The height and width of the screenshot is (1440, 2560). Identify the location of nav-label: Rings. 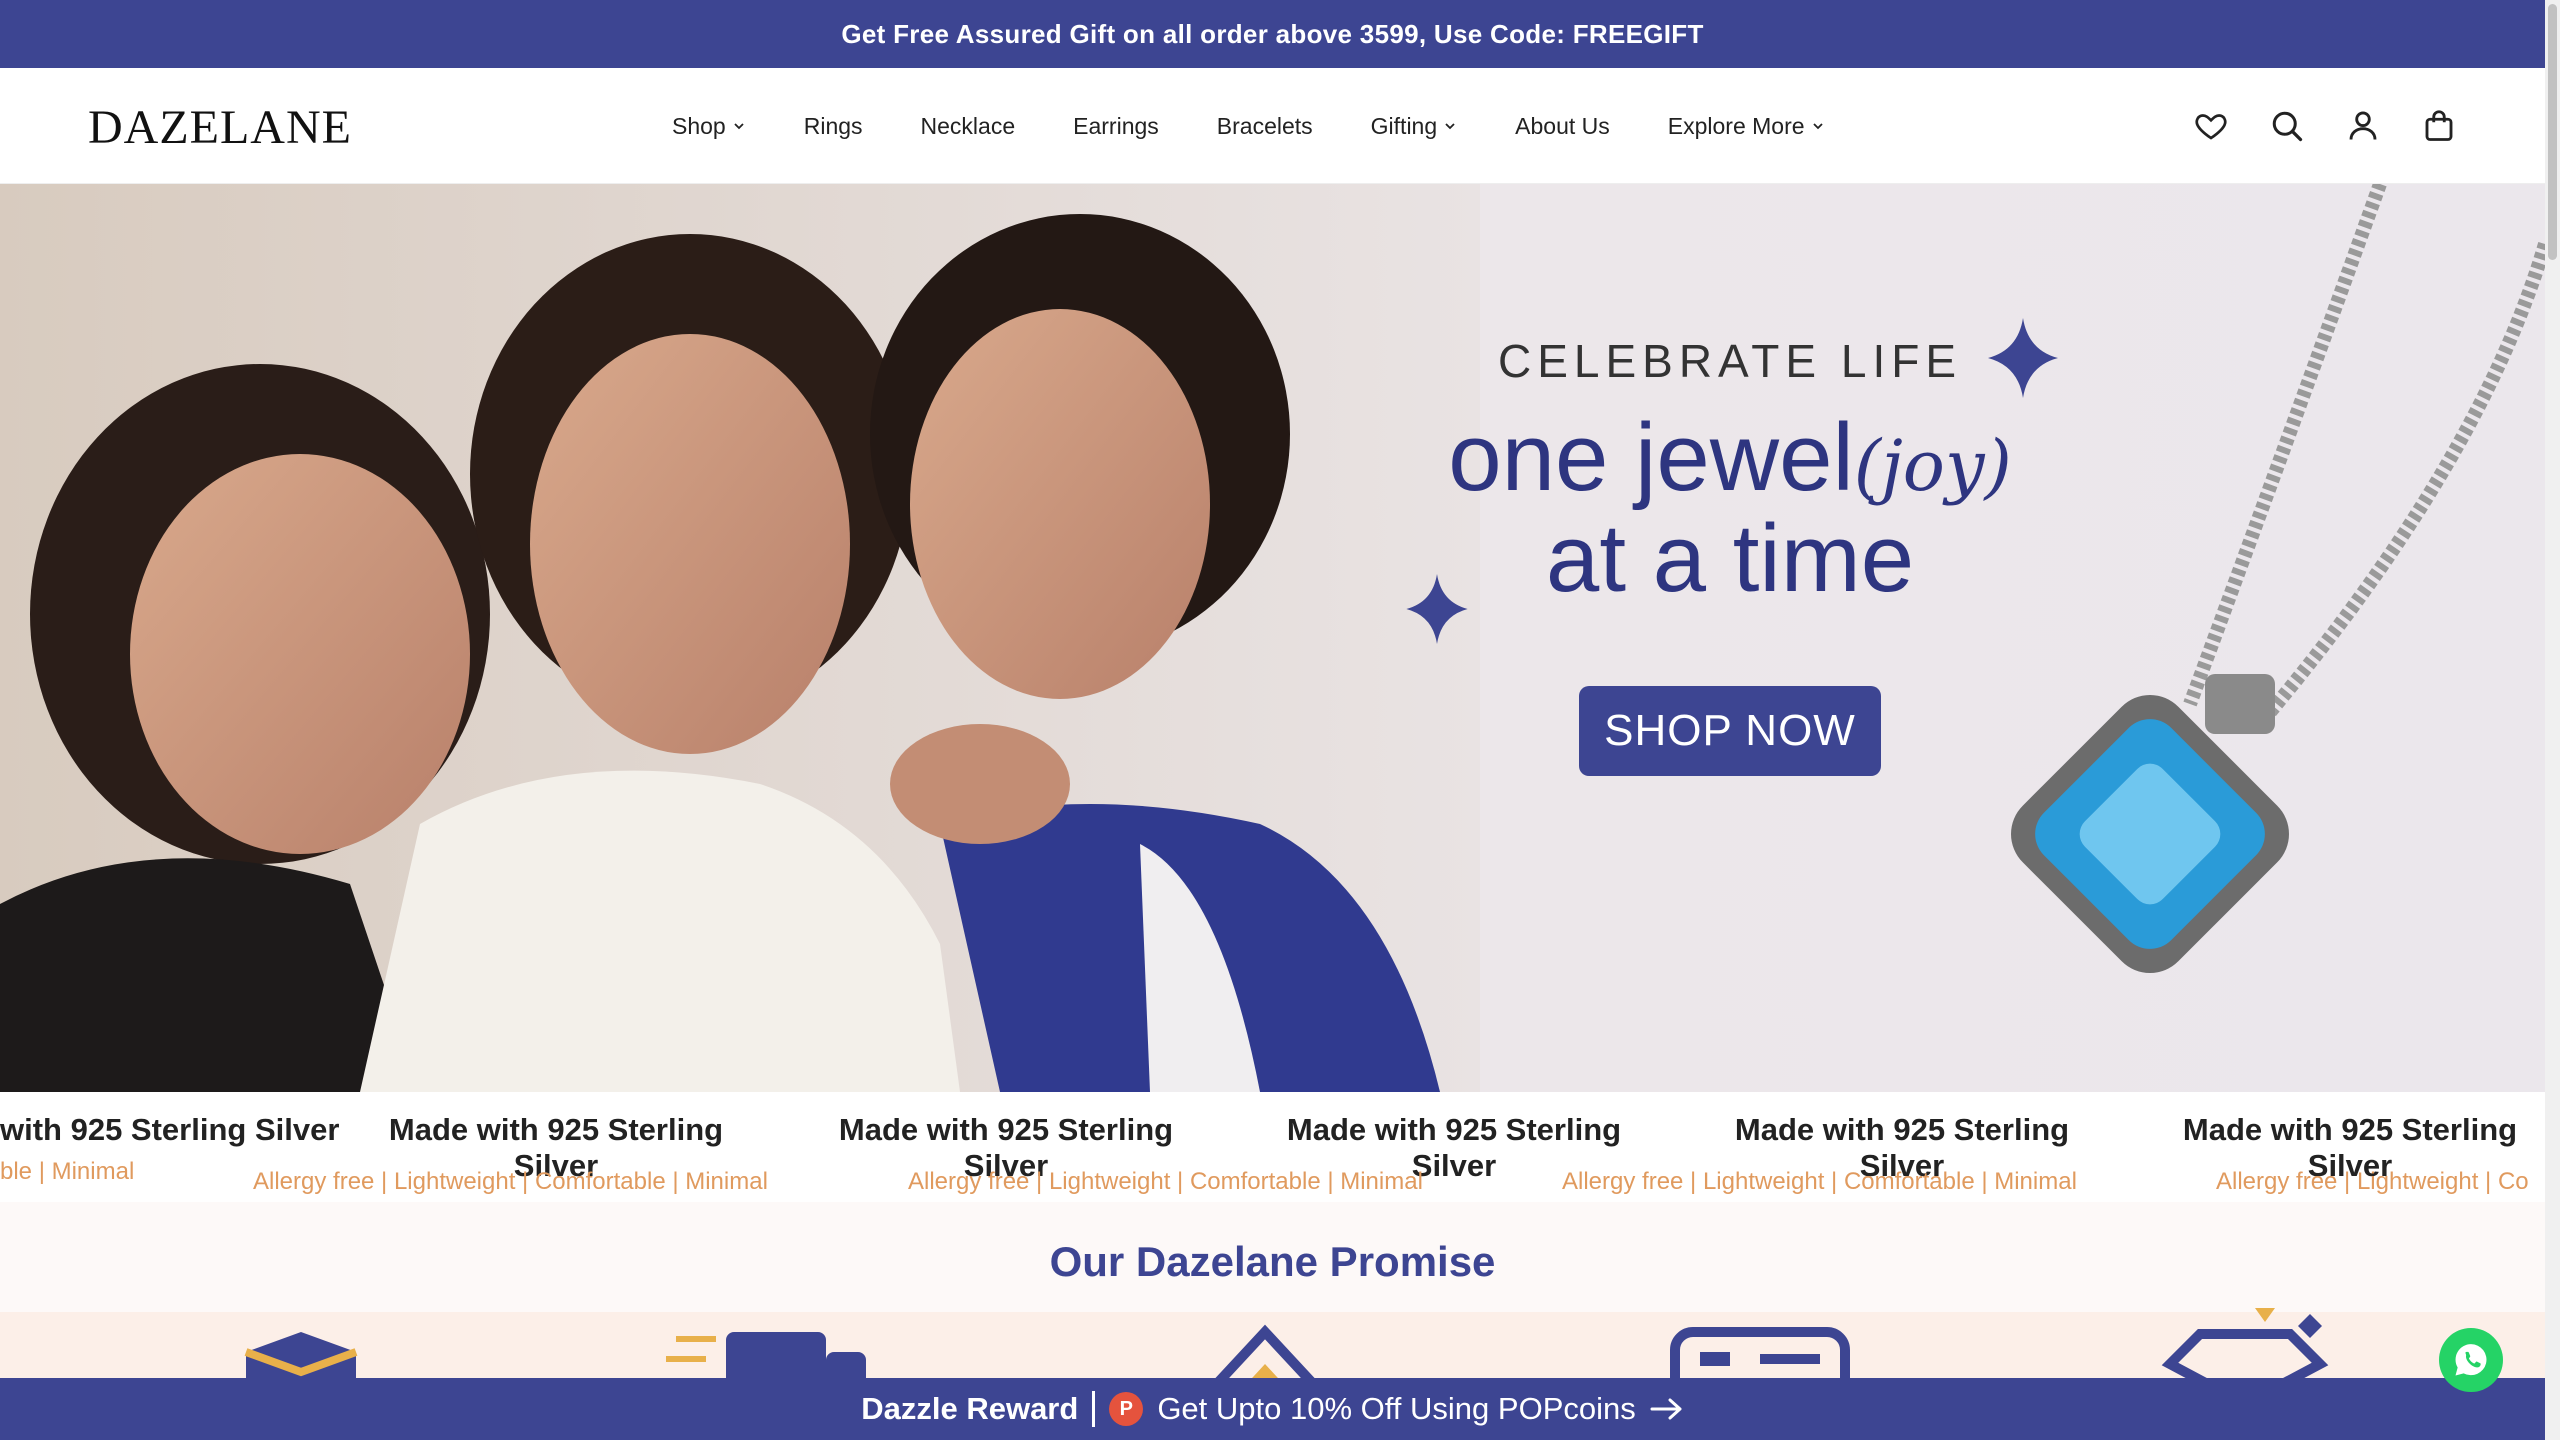
(833, 125).